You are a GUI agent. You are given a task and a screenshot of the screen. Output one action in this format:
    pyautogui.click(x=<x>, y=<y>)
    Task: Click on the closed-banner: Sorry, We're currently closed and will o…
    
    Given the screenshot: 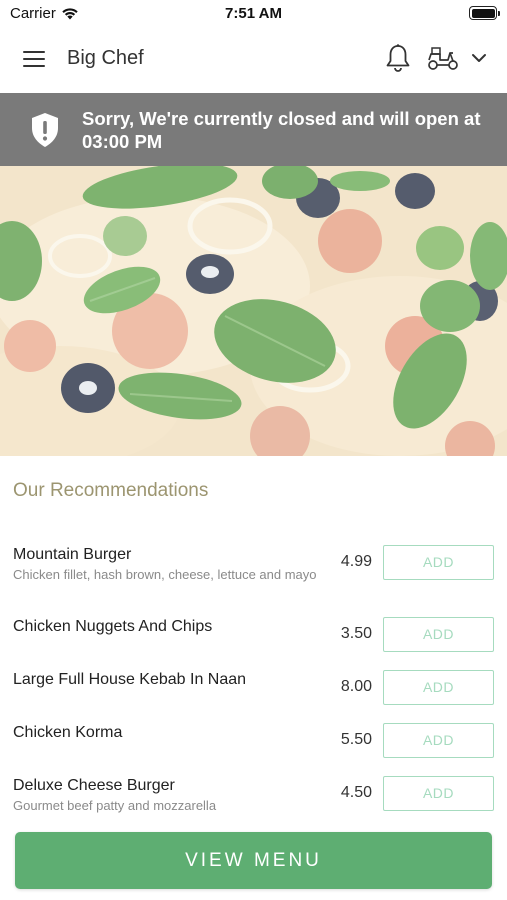 What is the action you would take?
    pyautogui.click(x=253, y=129)
    